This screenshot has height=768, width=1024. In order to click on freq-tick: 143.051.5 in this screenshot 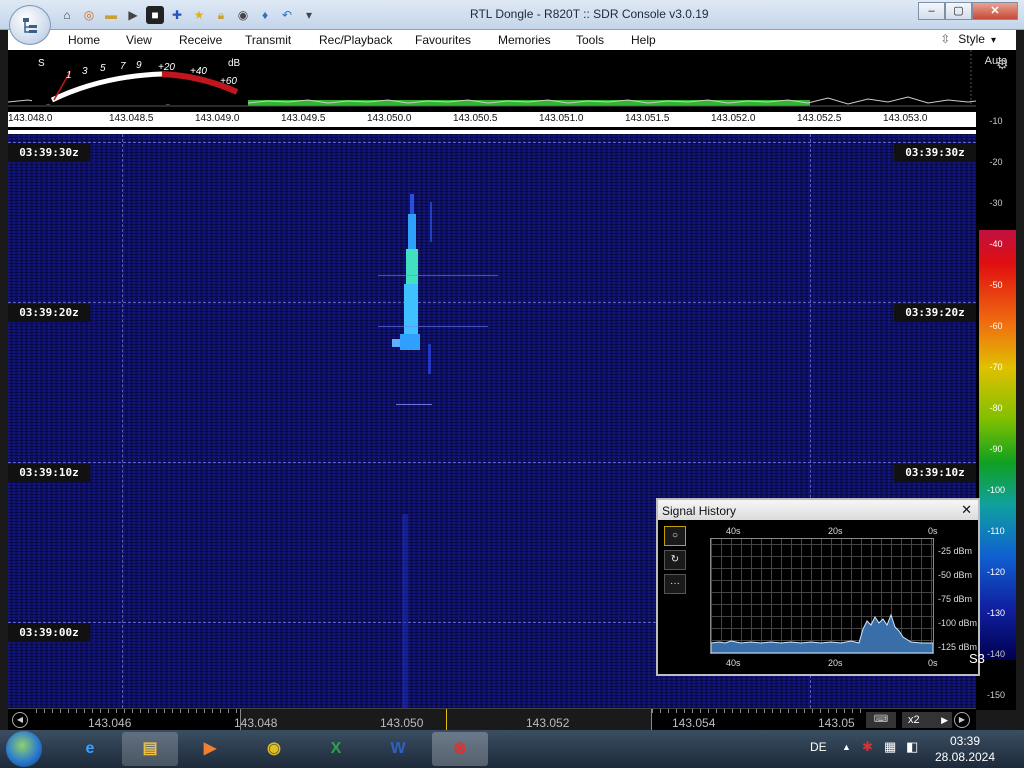, I will do `click(647, 118)`.